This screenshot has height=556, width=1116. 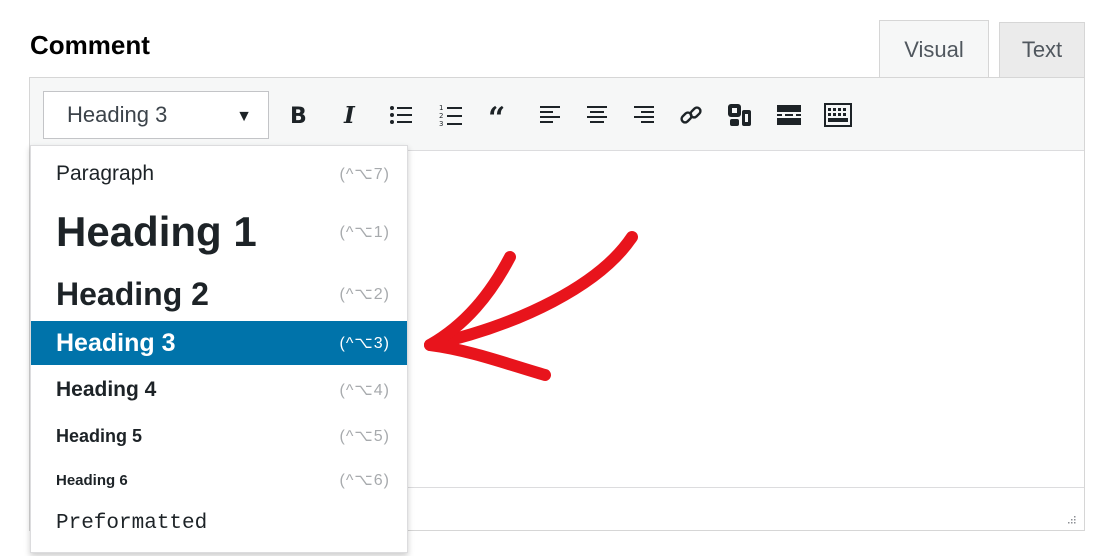 What do you see at coordinates (531, 306) in the screenshot?
I see `annotation-arrow-icon` at bounding box center [531, 306].